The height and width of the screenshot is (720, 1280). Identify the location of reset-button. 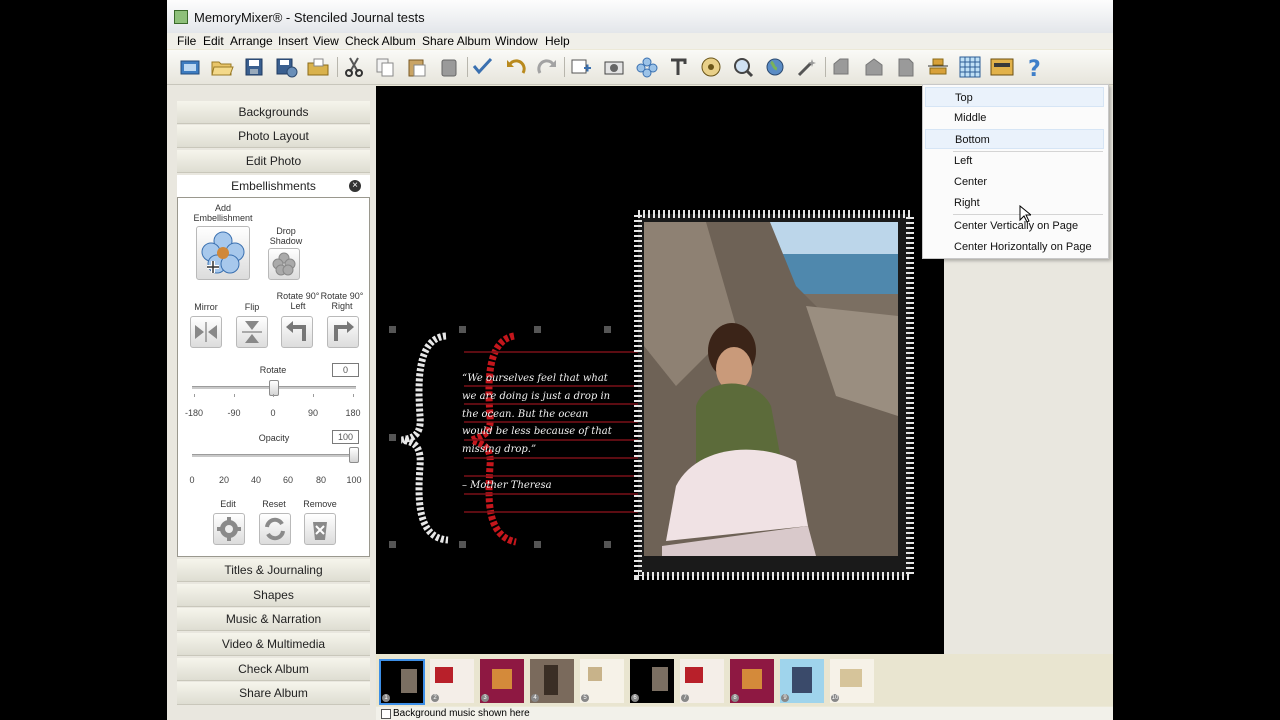
(275, 529).